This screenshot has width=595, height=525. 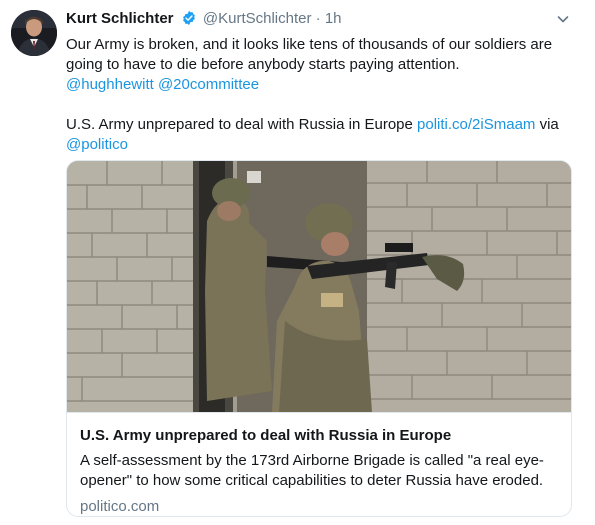 I want to click on mention-hughhewitt: @hughhewitt, so click(x=110, y=84).